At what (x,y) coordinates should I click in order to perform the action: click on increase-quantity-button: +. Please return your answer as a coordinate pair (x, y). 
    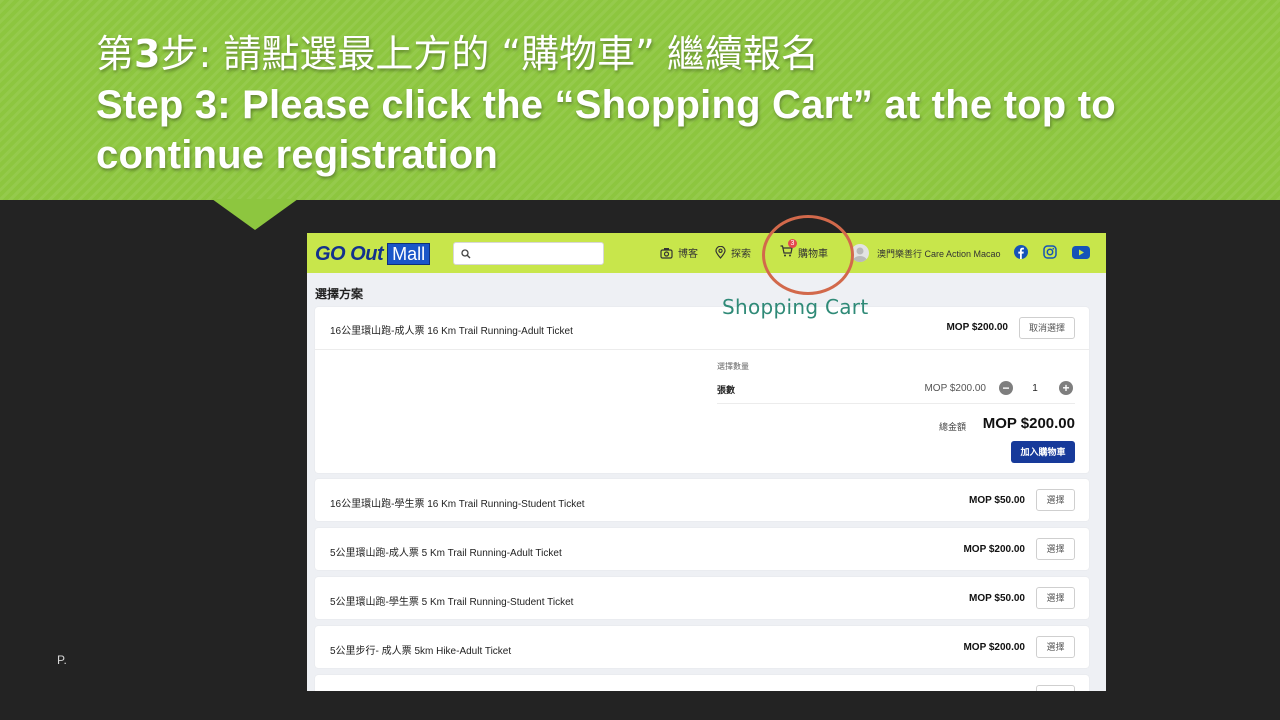
    Looking at the image, I should click on (1066, 388).